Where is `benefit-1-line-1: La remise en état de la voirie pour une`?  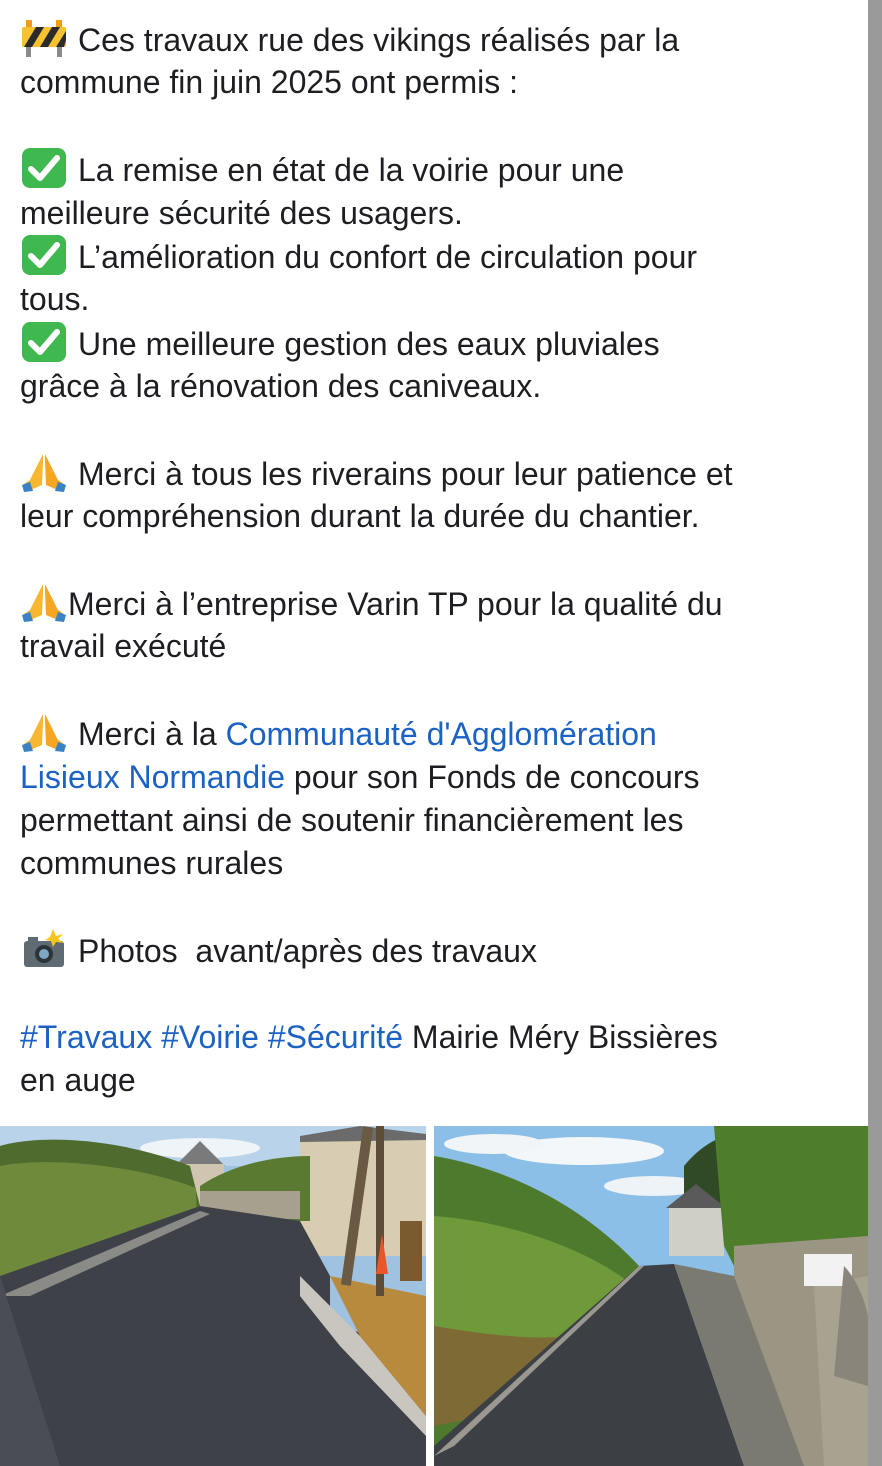 benefit-1-line-1: La remise en état de la voirie pour une is located at coordinates (440, 169).